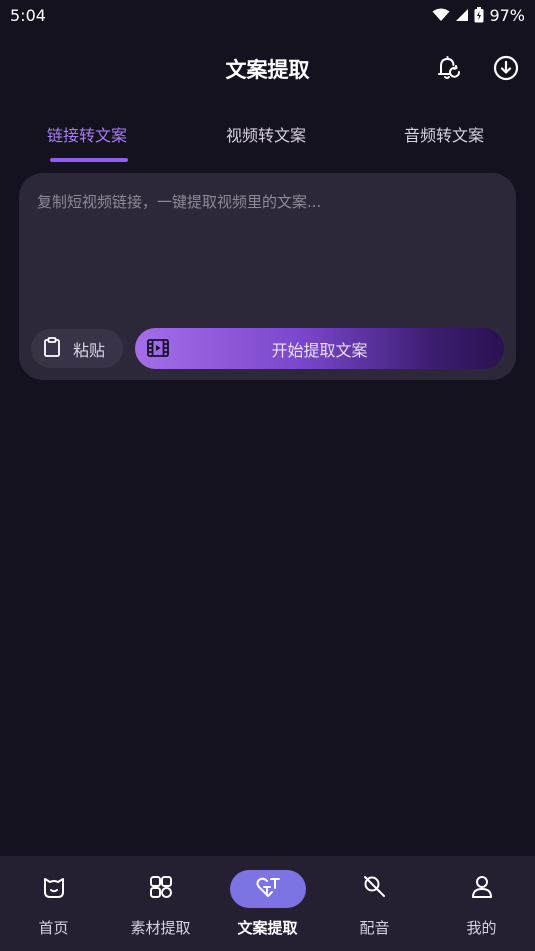 This screenshot has height=951, width=535. I want to click on nav-item-profile: 我的, so click(481, 903).